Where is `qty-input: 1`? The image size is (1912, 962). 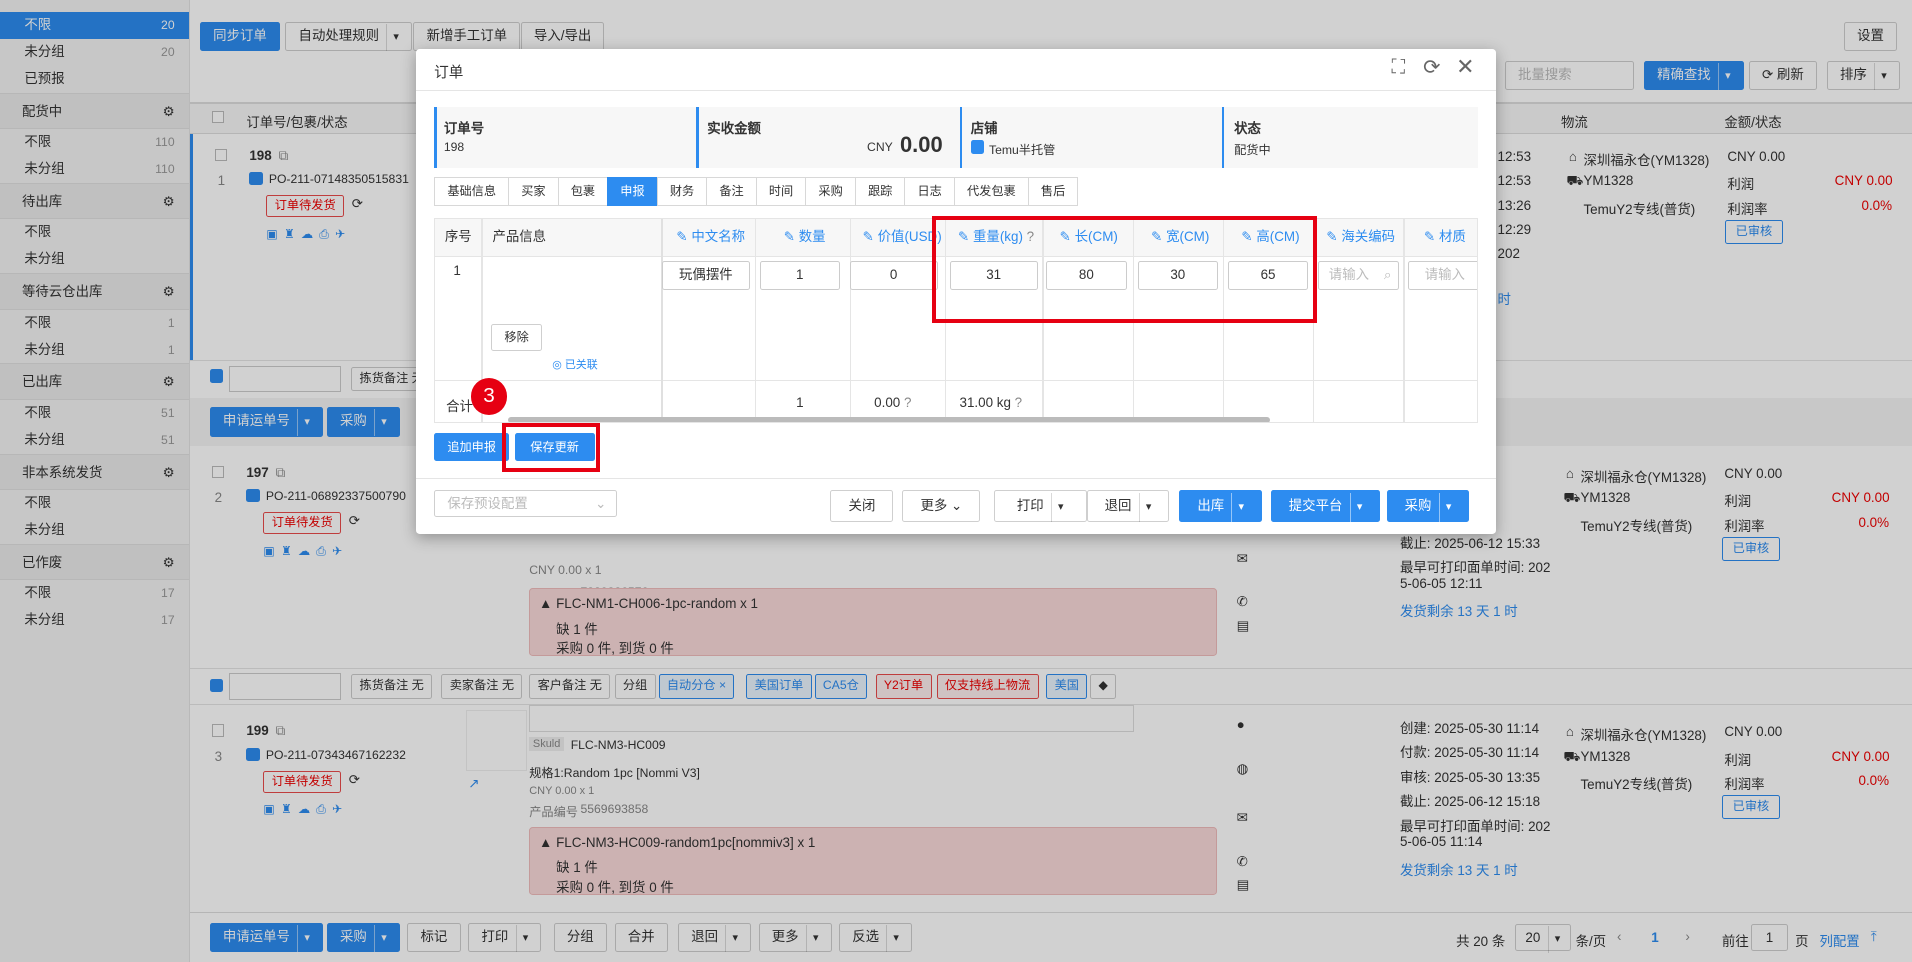
qty-input: 1 is located at coordinates (799, 275).